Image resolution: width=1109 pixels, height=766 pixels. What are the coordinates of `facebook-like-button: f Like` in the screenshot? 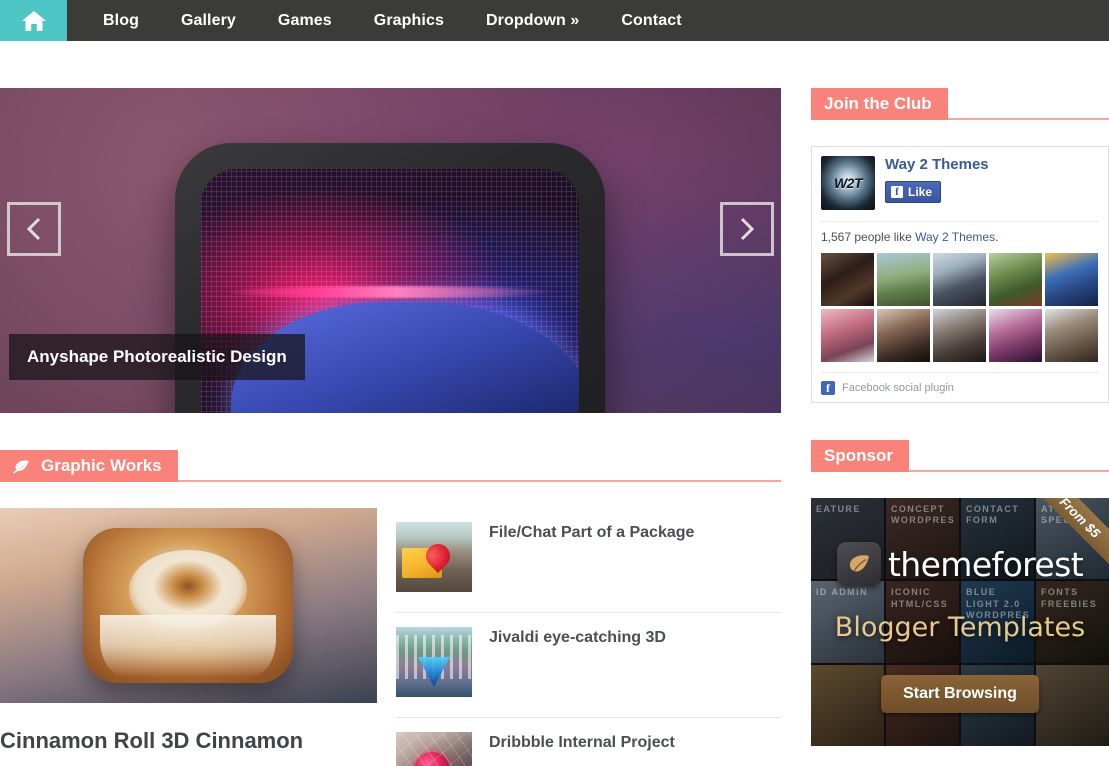 It's located at (913, 191).